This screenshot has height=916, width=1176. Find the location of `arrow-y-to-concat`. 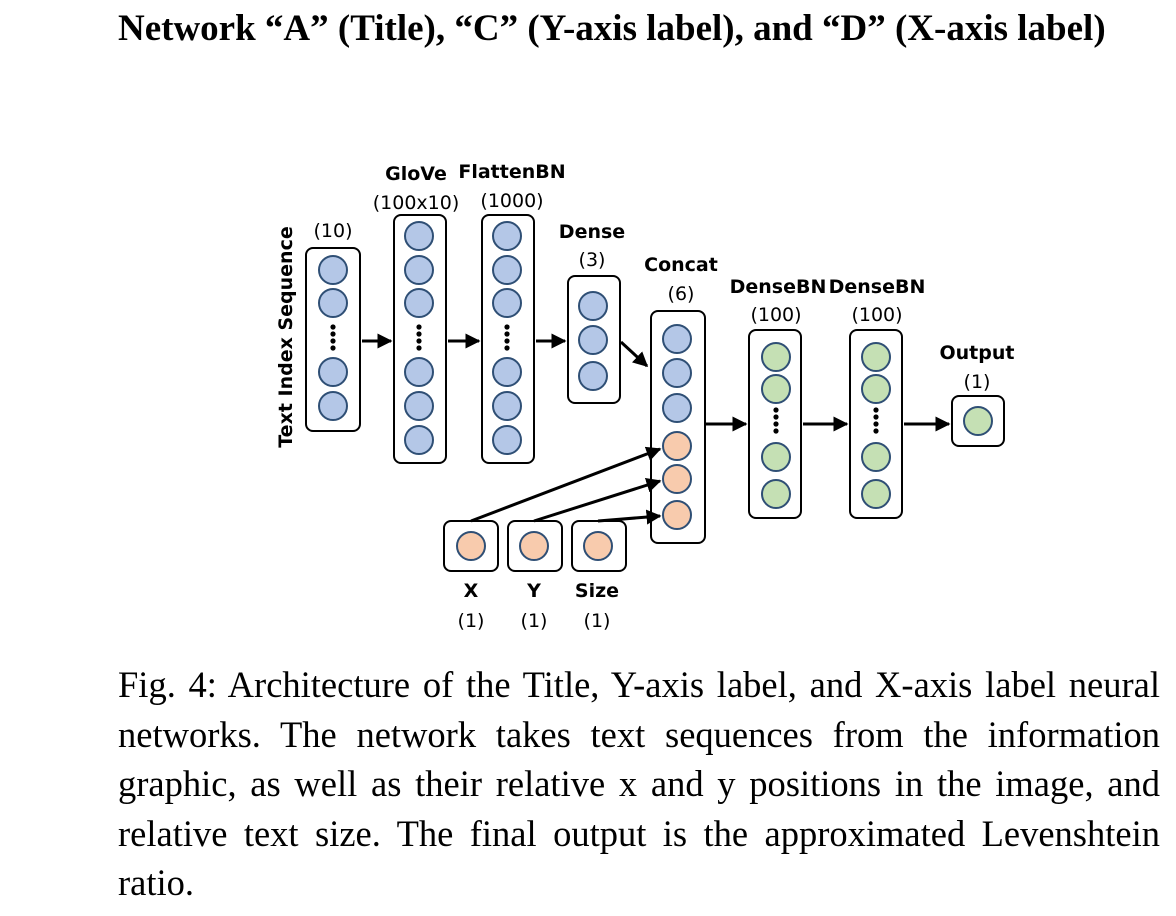

arrow-y-to-concat is located at coordinates (597, 500).